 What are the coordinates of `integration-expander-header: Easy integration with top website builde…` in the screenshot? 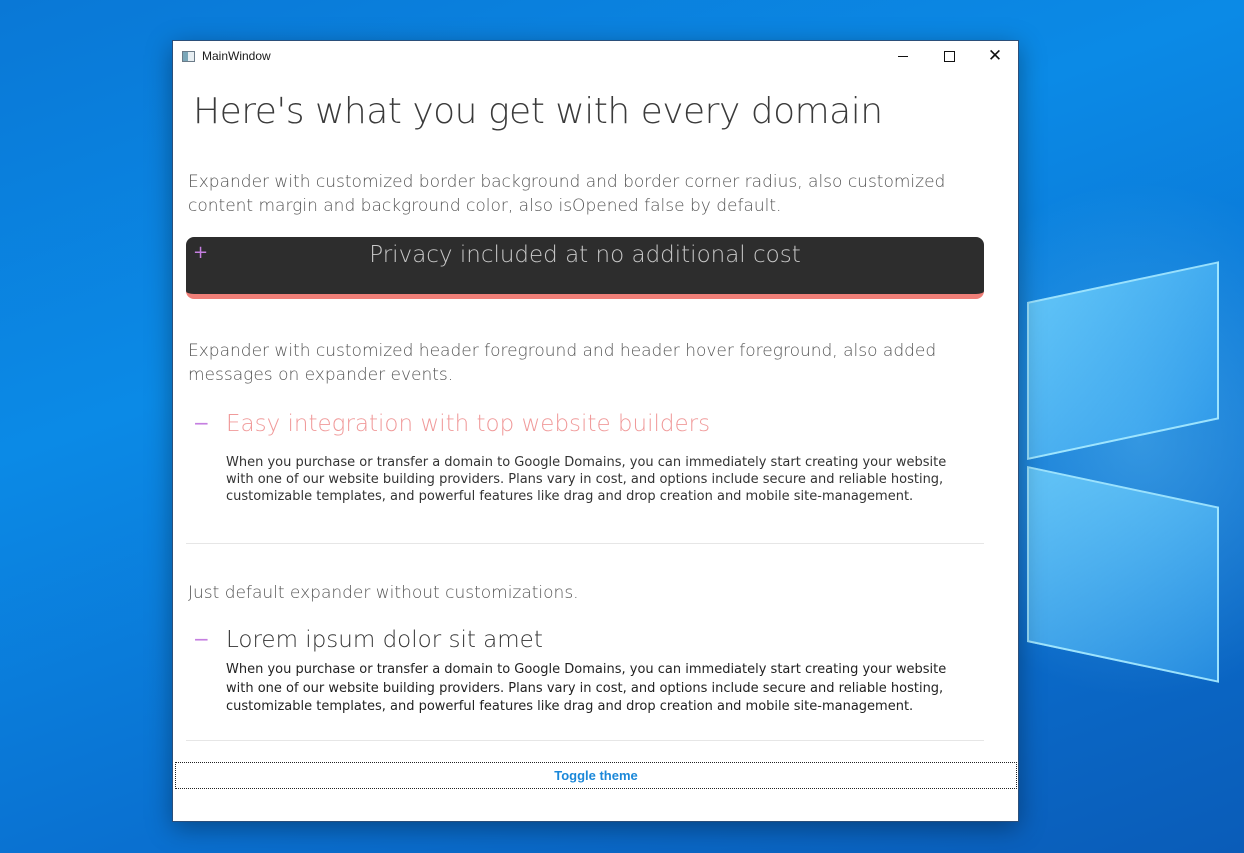 It's located at (468, 424).